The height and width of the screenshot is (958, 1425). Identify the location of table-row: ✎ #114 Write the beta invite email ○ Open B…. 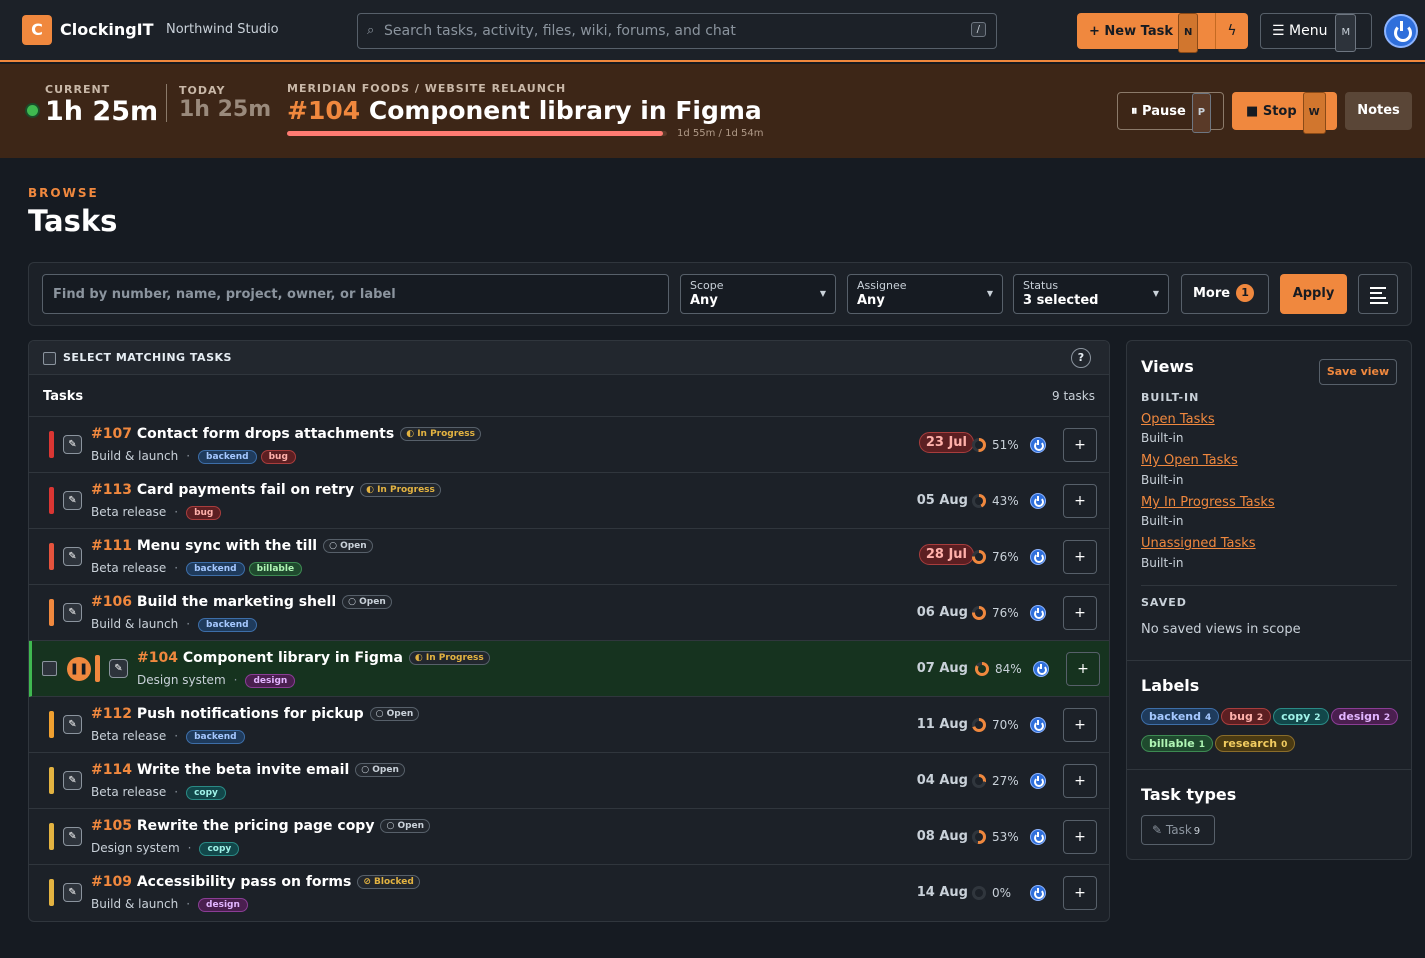
(569, 781).